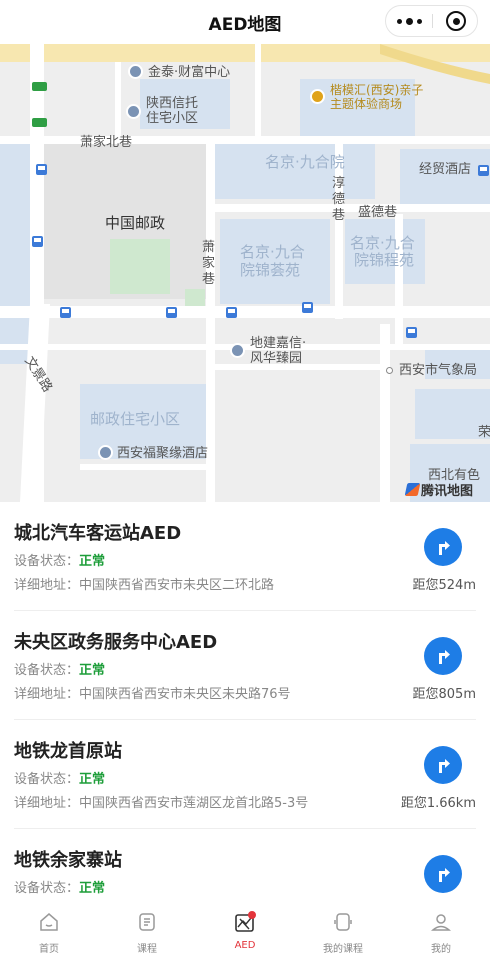  What do you see at coordinates (209, 263) in the screenshot?
I see `map-label: 萧家巷` at bounding box center [209, 263].